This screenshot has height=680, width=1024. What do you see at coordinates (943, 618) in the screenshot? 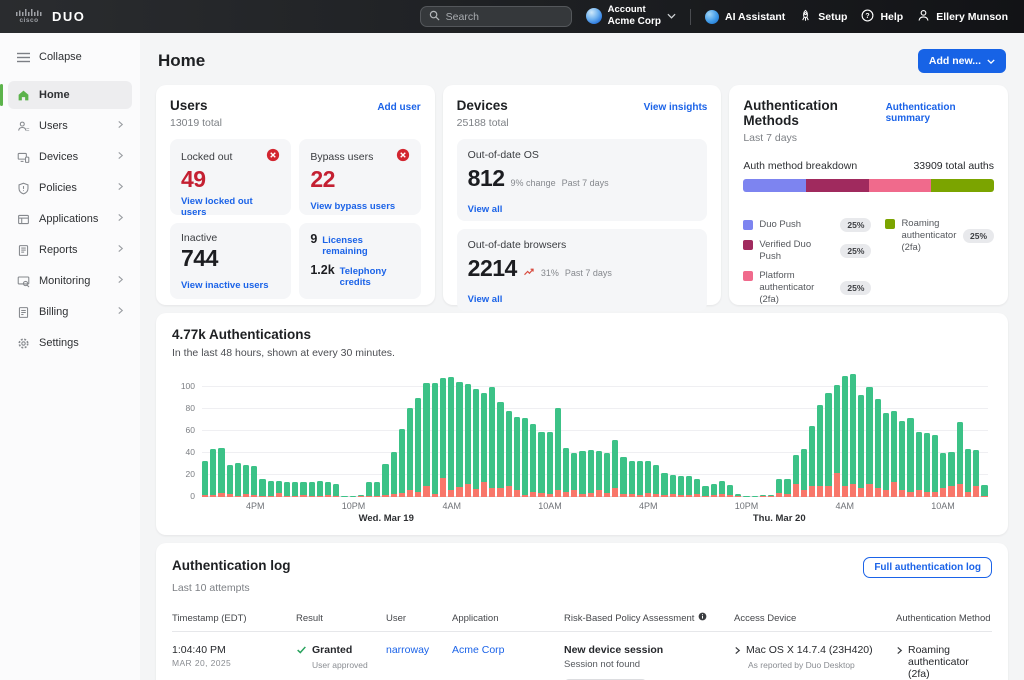
I see `log-column-header: Authentication Method` at bounding box center [943, 618].